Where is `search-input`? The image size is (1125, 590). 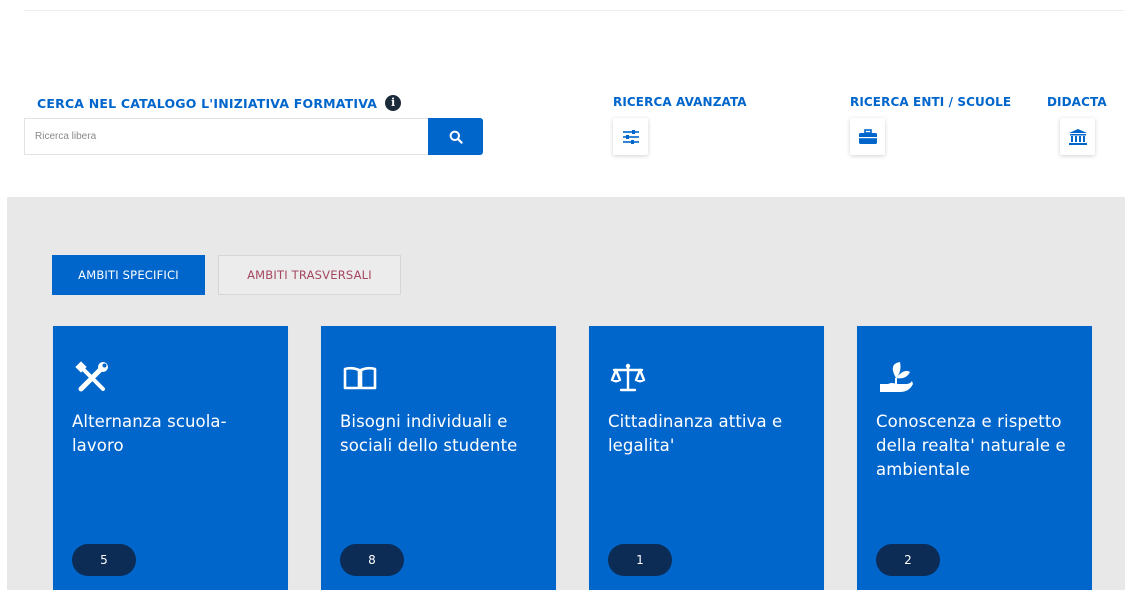
search-input is located at coordinates (226, 136).